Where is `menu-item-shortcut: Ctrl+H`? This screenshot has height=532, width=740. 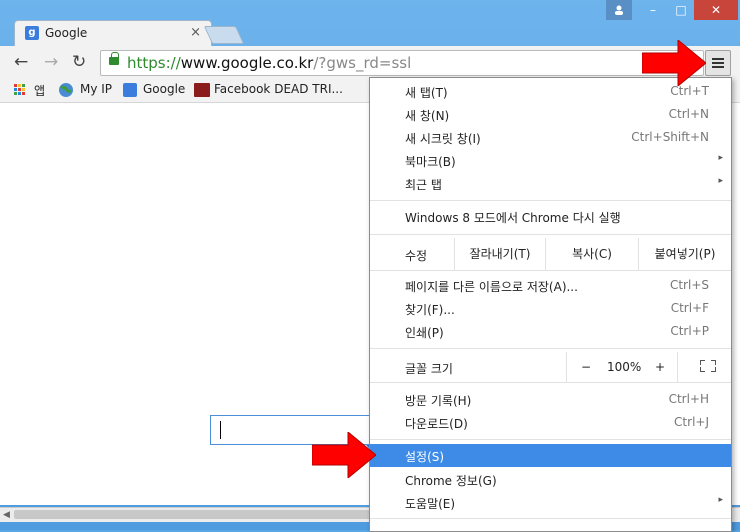
menu-item-shortcut: Ctrl+H is located at coordinates (688, 399).